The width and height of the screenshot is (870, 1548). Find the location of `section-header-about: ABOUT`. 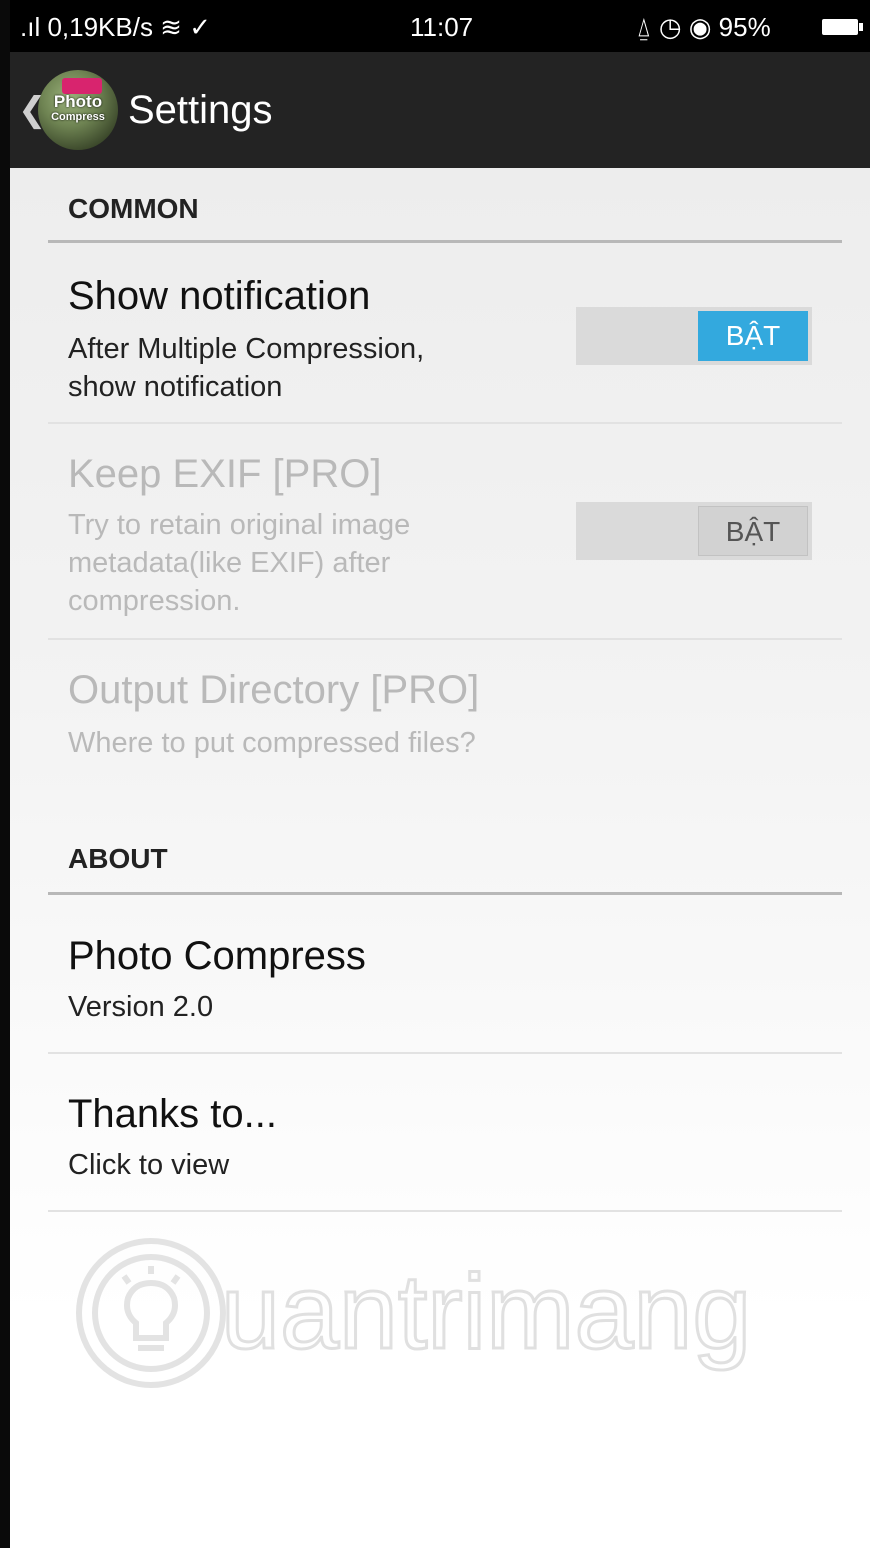

section-header-about: ABOUT is located at coordinates (118, 858).